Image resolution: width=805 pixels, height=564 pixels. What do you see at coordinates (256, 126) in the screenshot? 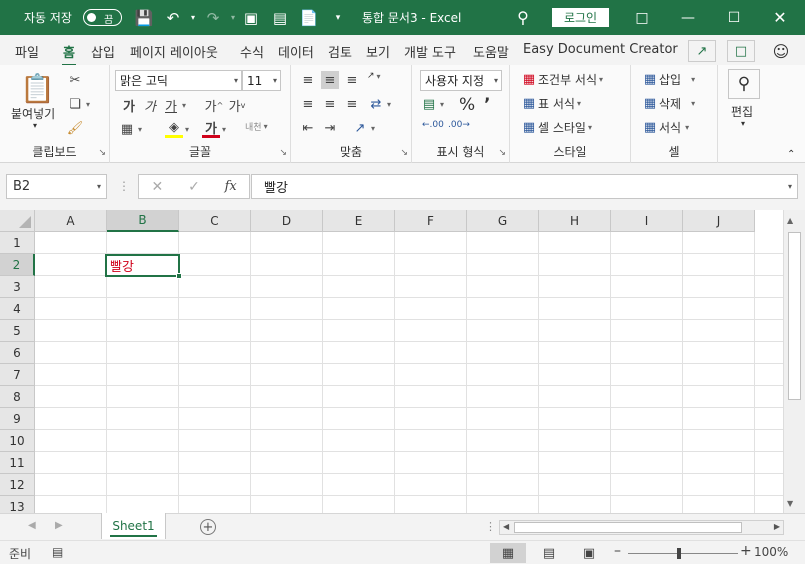
I see `phonetic-icon: 내천 ▾` at bounding box center [256, 126].